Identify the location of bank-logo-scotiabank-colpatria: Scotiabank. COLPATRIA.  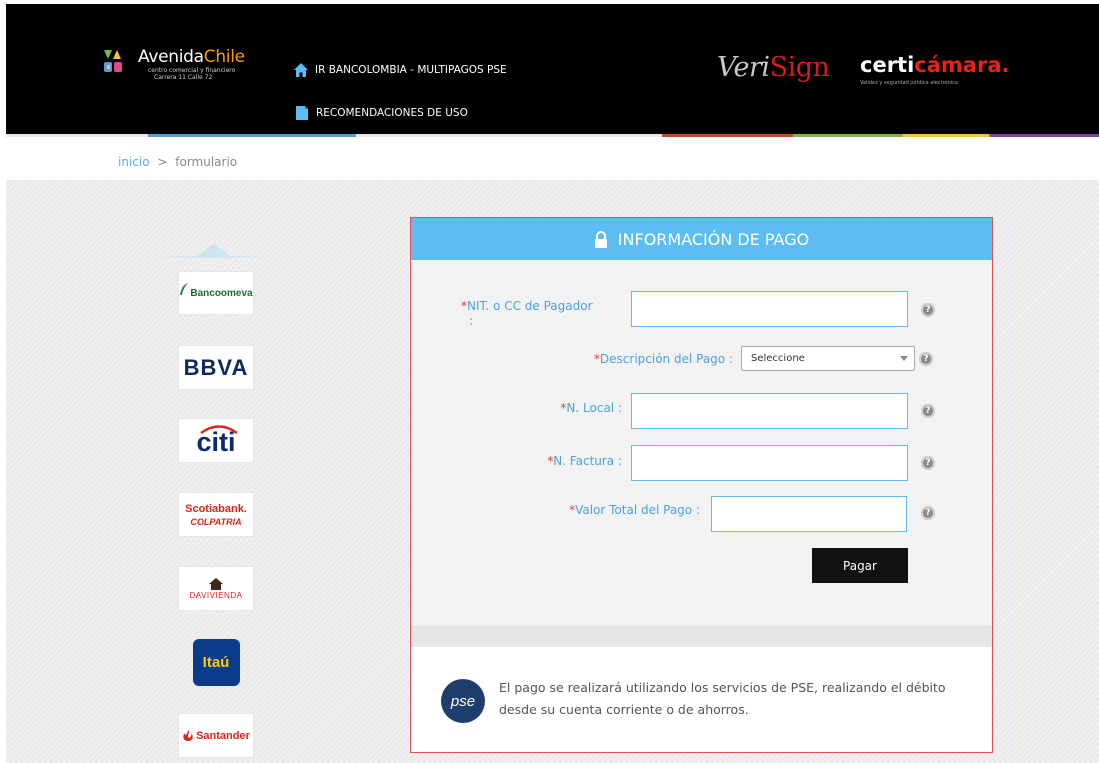
(216, 514).